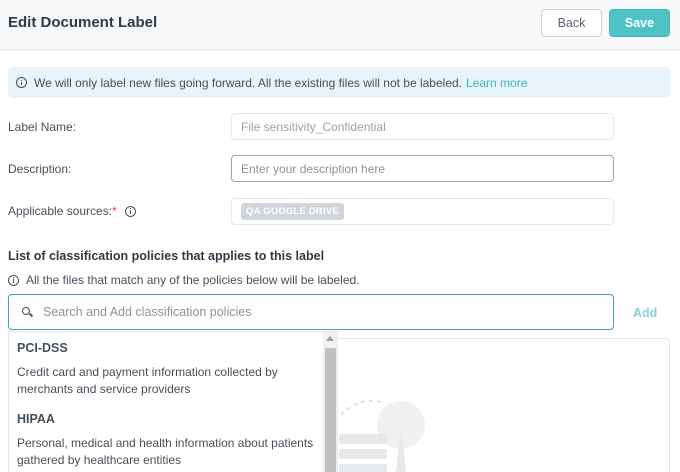  I want to click on label-name-field: File sensitivity_Confidential, so click(422, 126).